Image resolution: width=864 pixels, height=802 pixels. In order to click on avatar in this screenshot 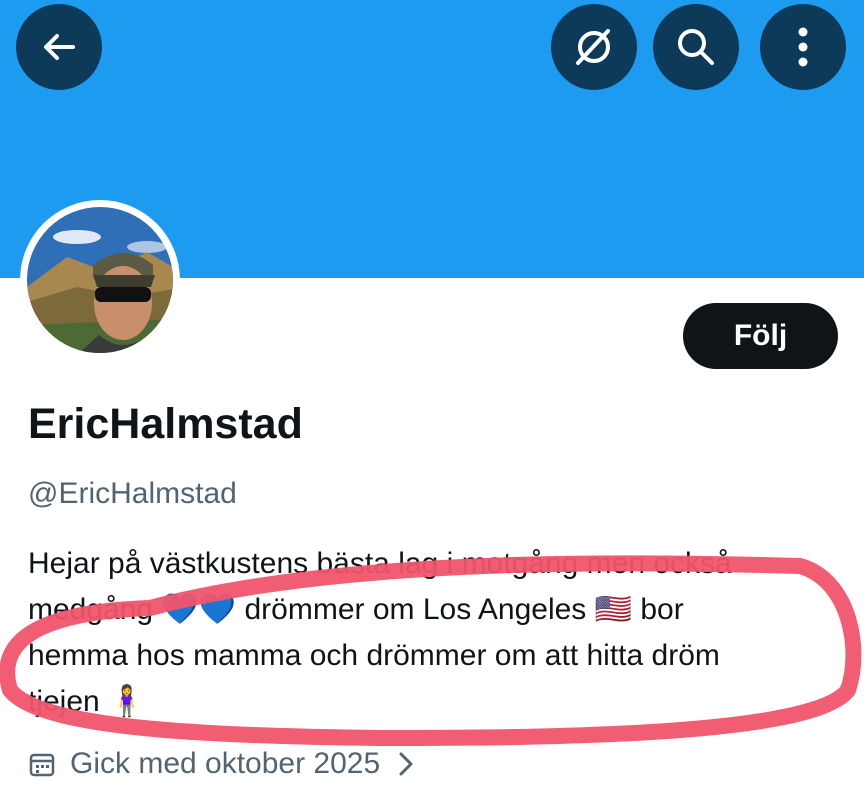, I will do `click(100, 280)`.